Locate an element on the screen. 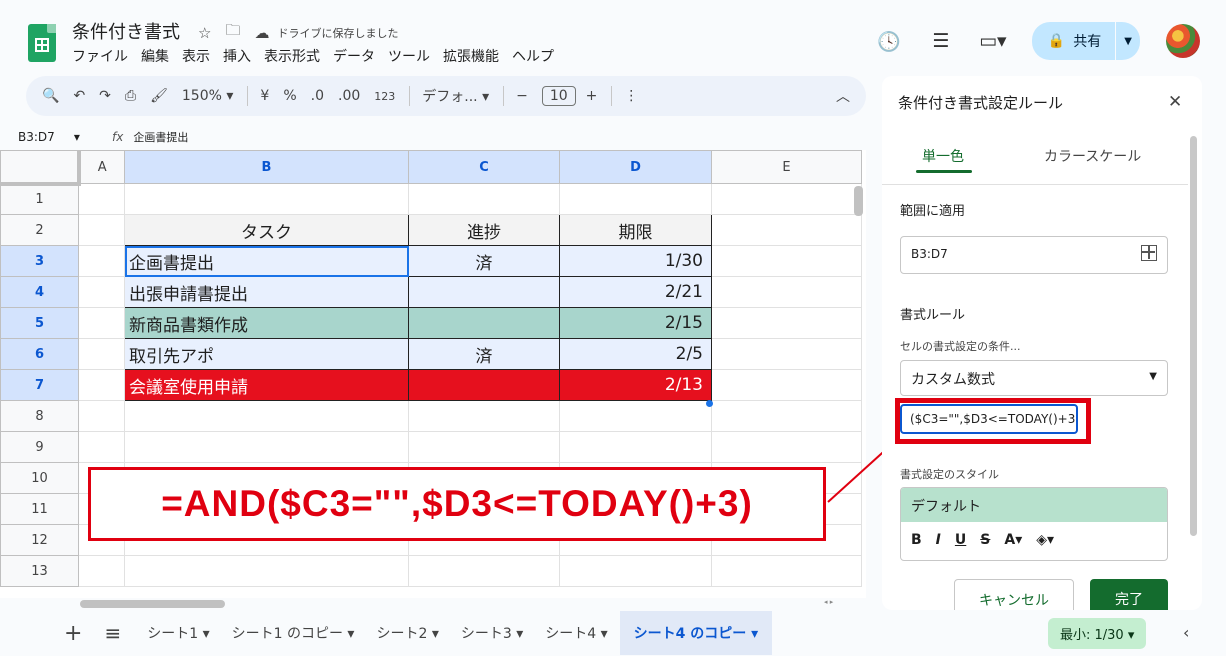 Image resolution: width=1226 pixels, height=656 pixels. panel-scrollbar is located at coordinates (1193, 336).